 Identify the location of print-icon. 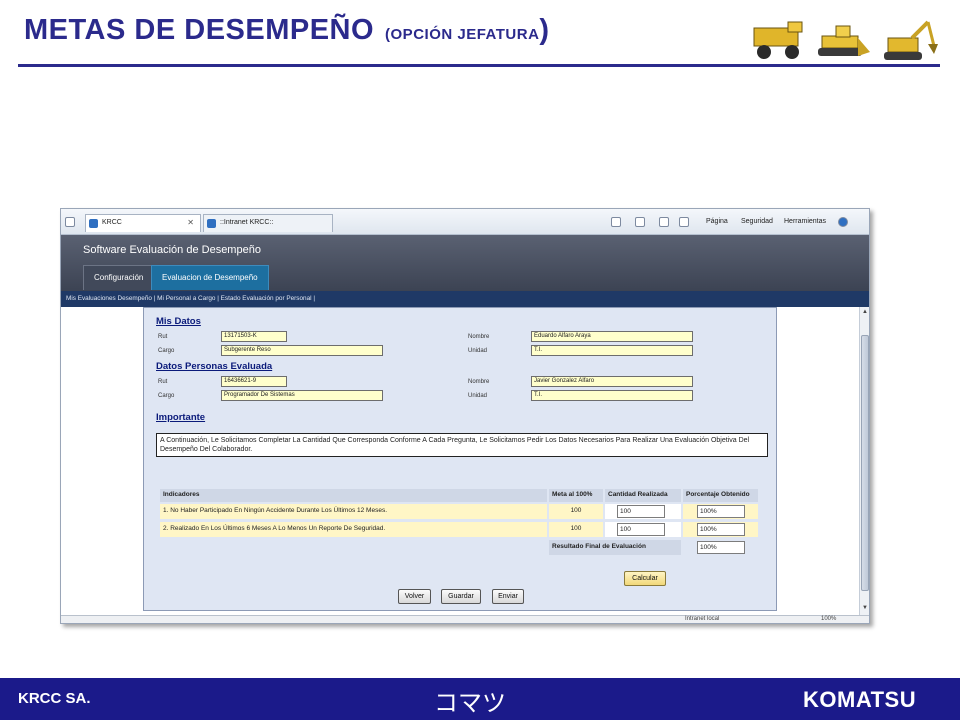
(684, 222).